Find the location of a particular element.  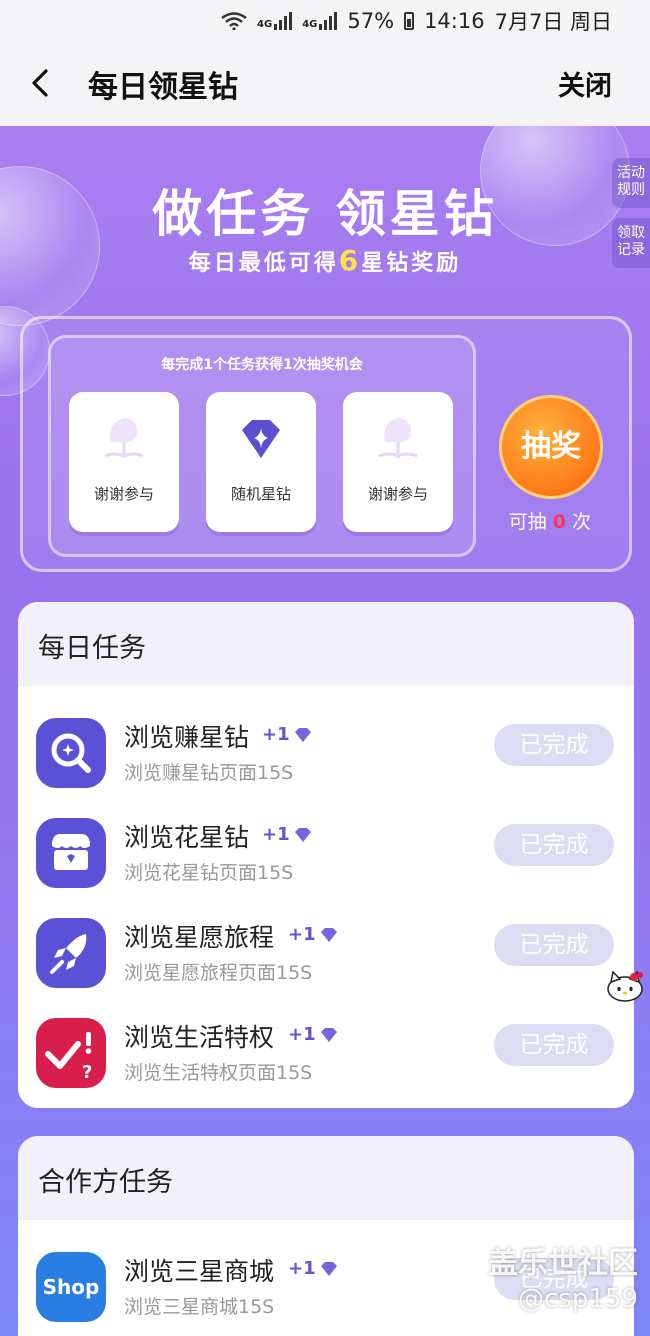

task-name: 浏览花星钻 is located at coordinates (187, 837).